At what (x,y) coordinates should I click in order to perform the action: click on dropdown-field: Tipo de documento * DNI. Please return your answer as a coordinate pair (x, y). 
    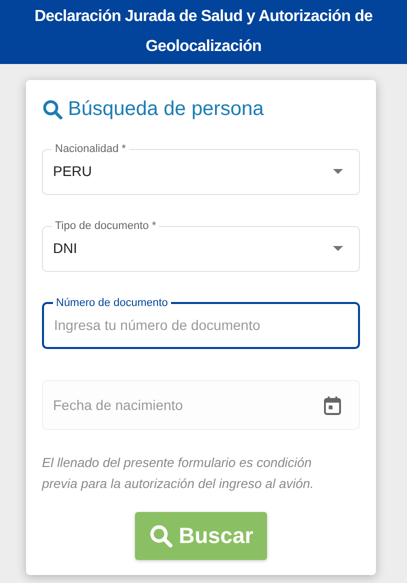
    Looking at the image, I should click on (201, 246).